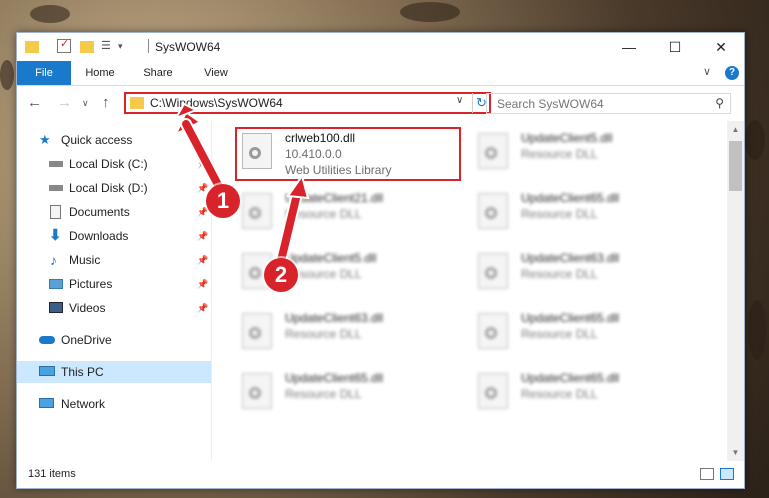 The image size is (769, 498). Describe the element at coordinates (313, 154) in the screenshot. I see `file-version: 10.410.0.0` at that location.